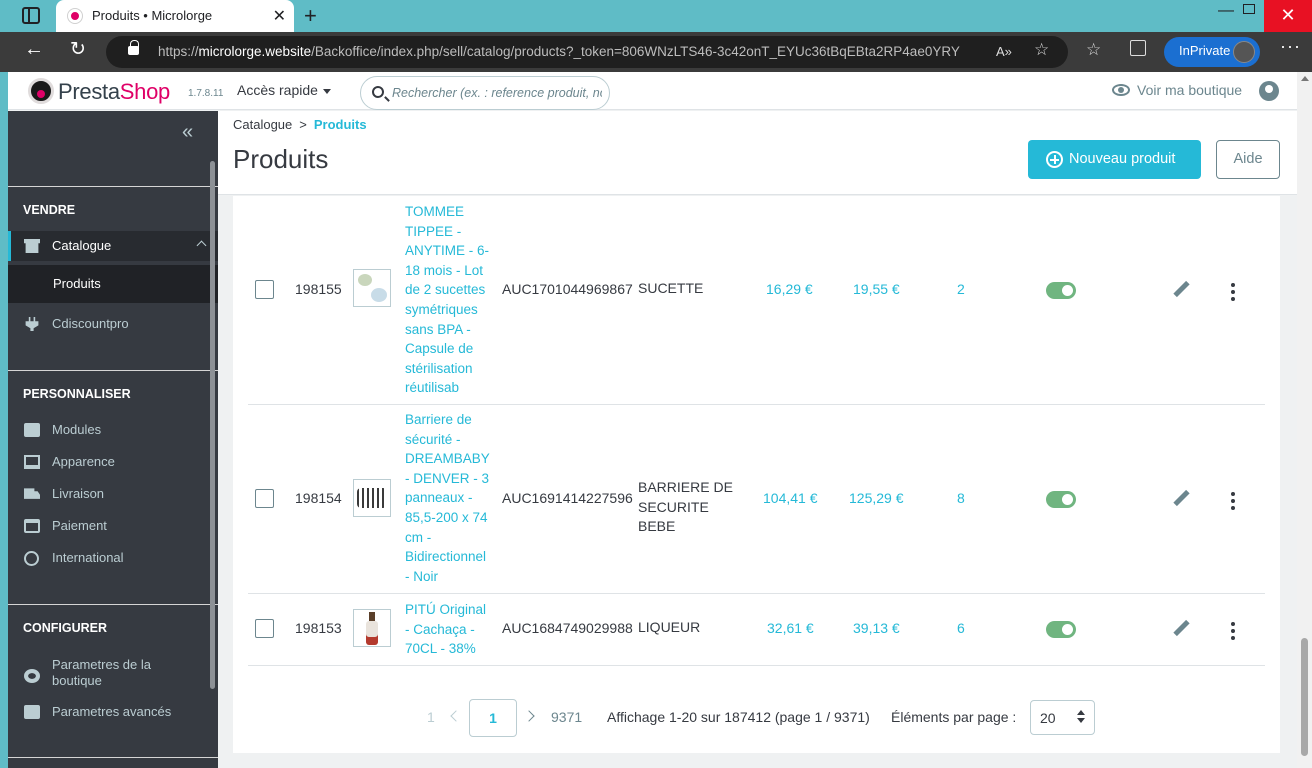 The image size is (1312, 768). I want to click on window-close-icon: ✕, so click(1288, 16).